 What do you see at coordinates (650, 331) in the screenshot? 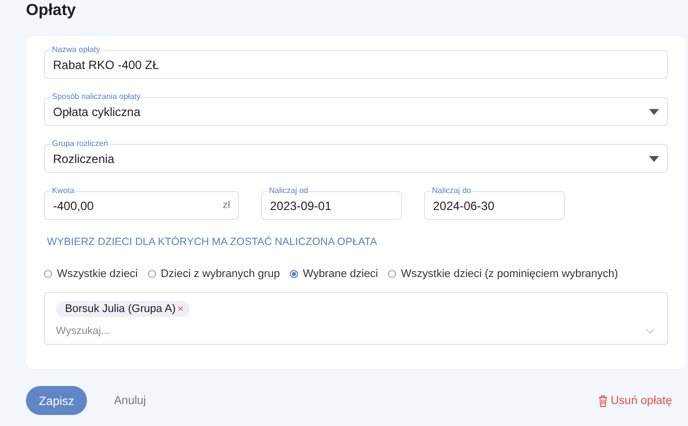
I see `chevron-icon` at bounding box center [650, 331].